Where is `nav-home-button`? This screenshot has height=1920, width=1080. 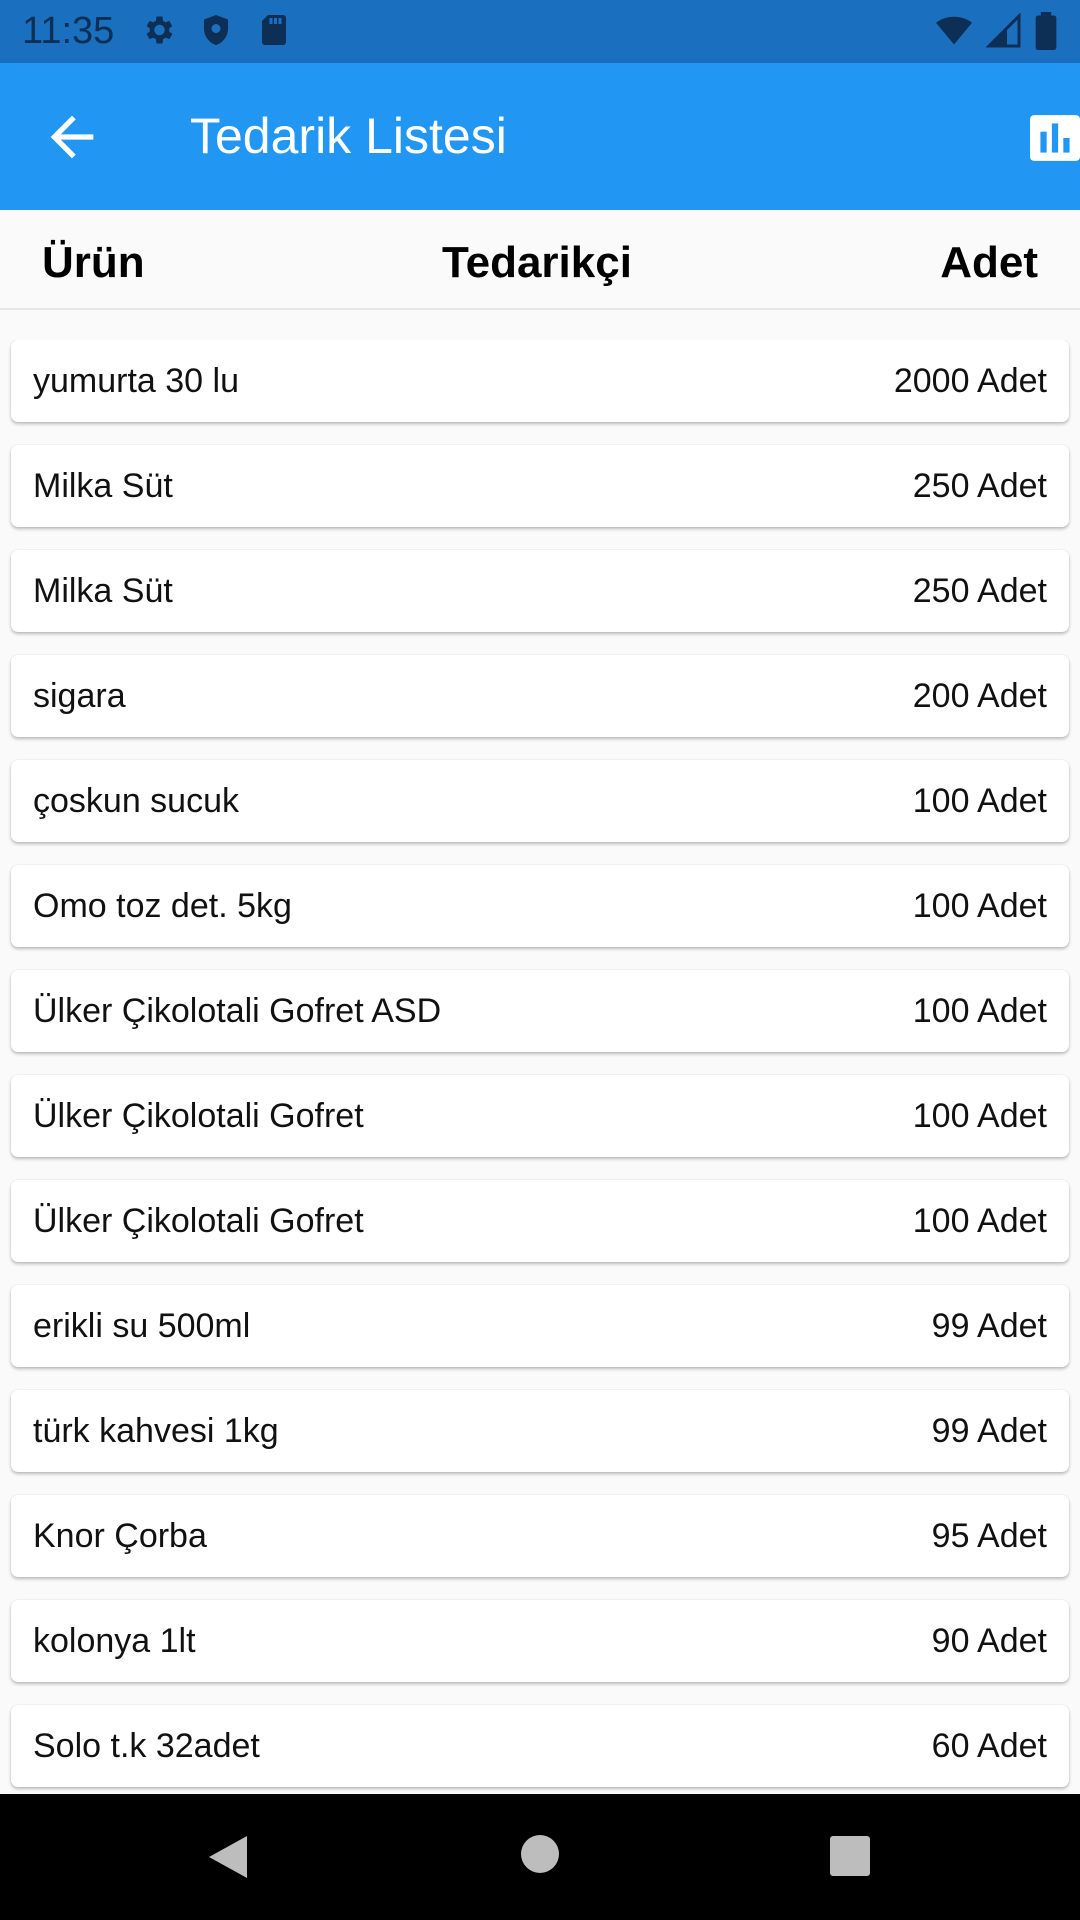 nav-home-button is located at coordinates (540, 1856).